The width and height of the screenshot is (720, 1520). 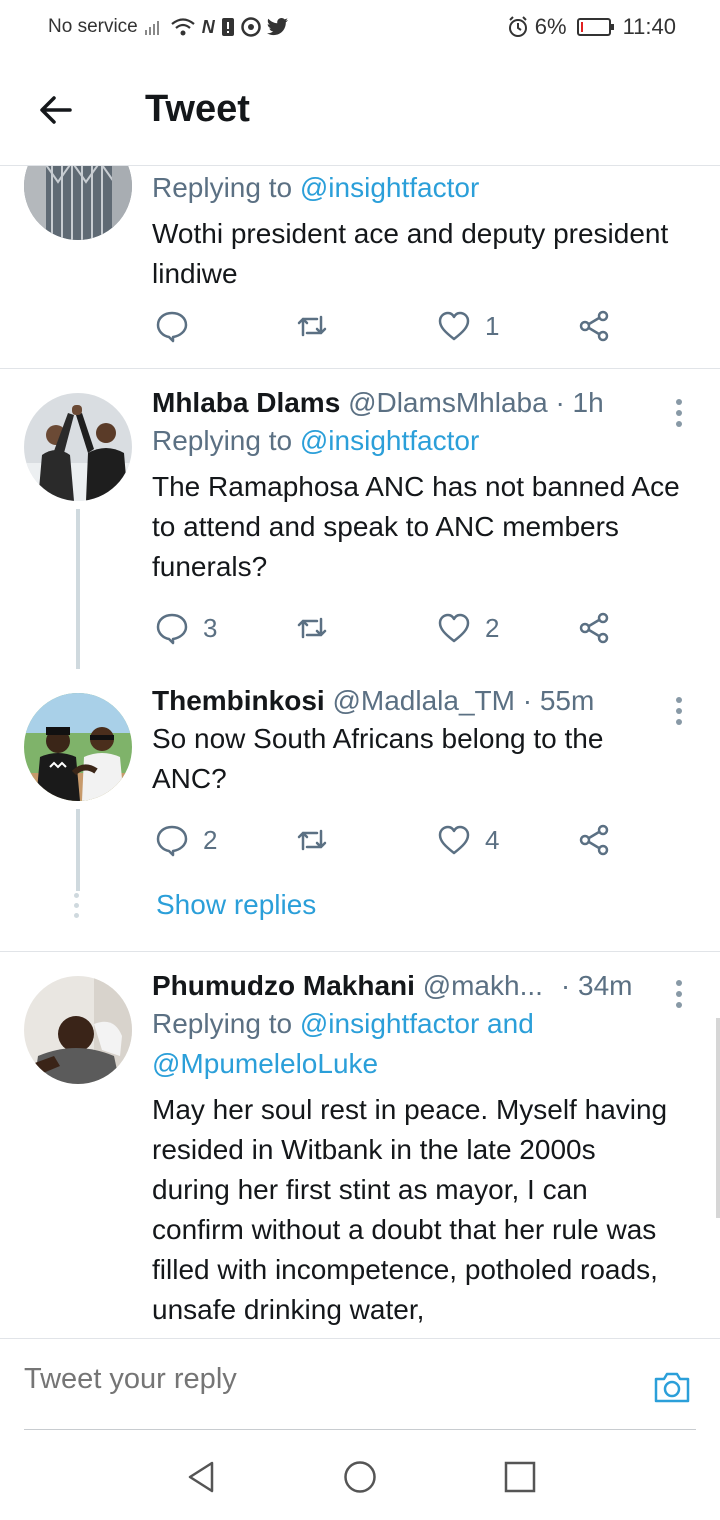 What do you see at coordinates (56, 110) in the screenshot?
I see `arrow-left-icon` at bounding box center [56, 110].